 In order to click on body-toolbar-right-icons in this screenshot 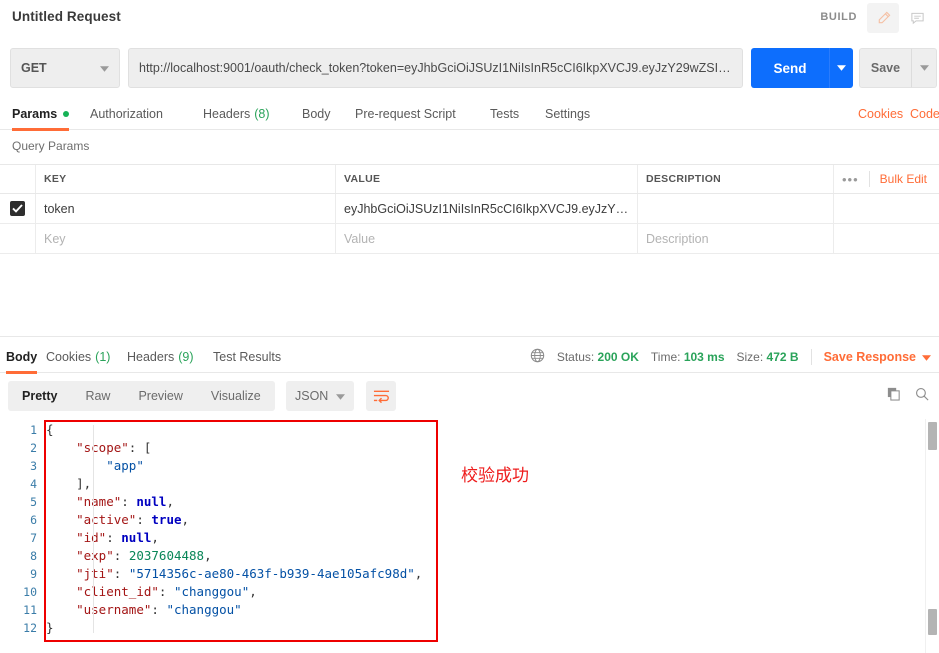, I will do `click(908, 396)`.